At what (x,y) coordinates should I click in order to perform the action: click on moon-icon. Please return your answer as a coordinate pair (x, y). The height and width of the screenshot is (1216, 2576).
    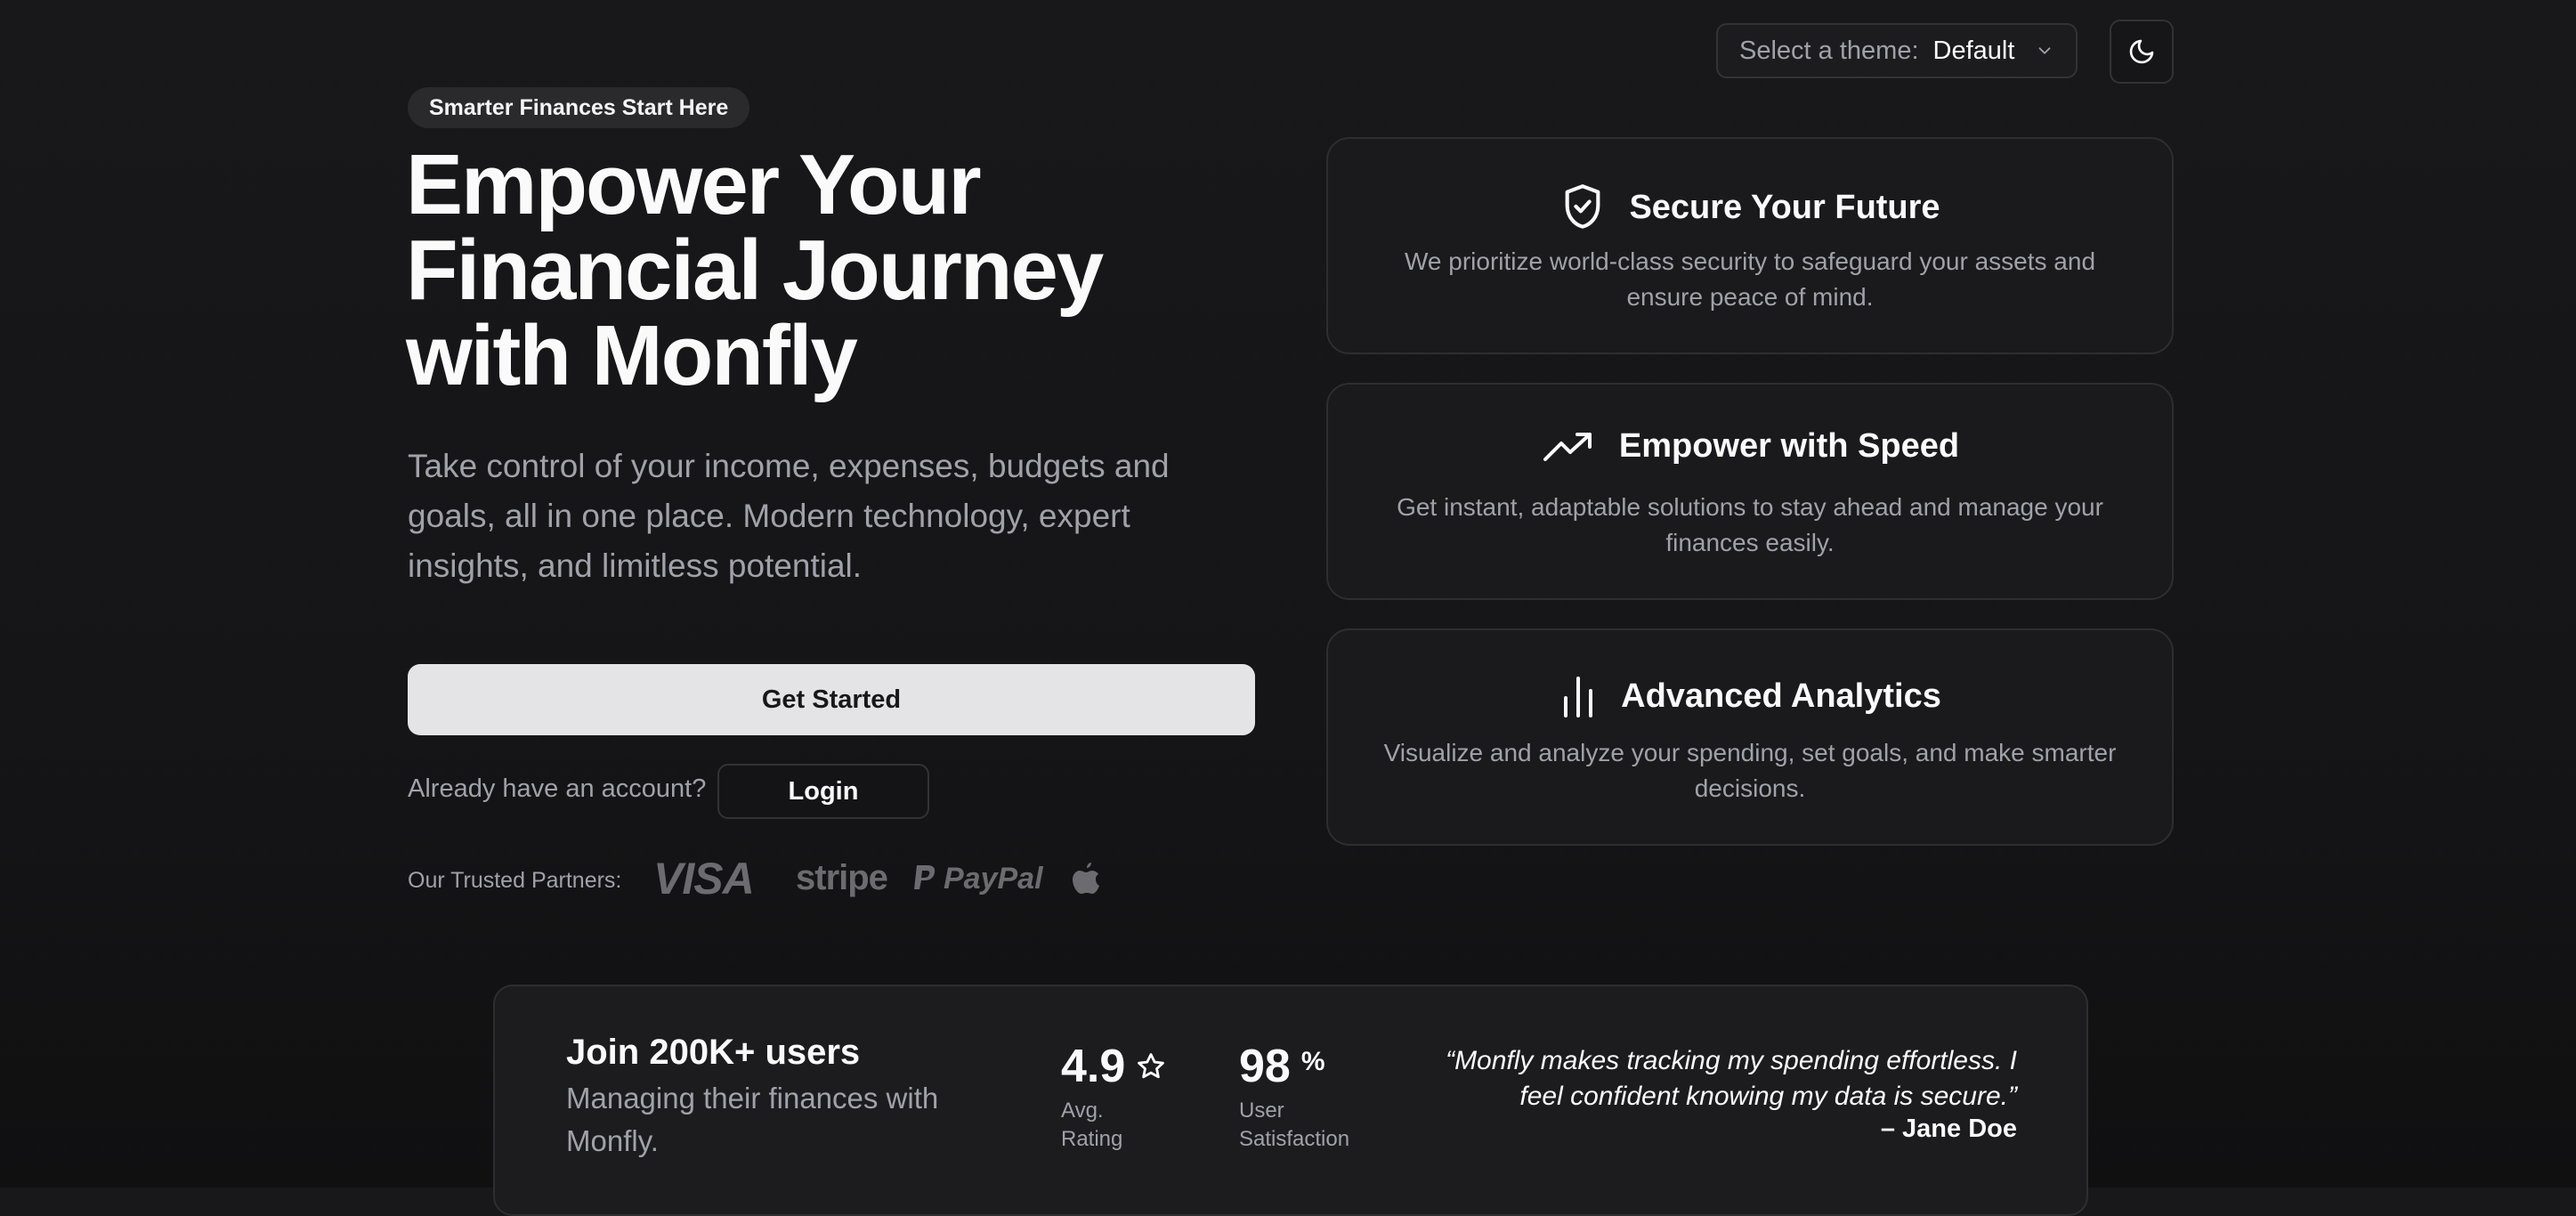
    Looking at the image, I should click on (2142, 51).